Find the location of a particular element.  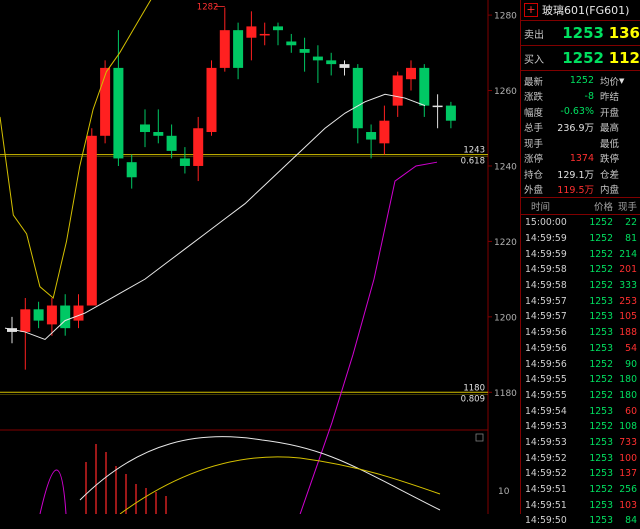

trade-row: 14:59:53 1252 108 is located at coordinates (580, 427).